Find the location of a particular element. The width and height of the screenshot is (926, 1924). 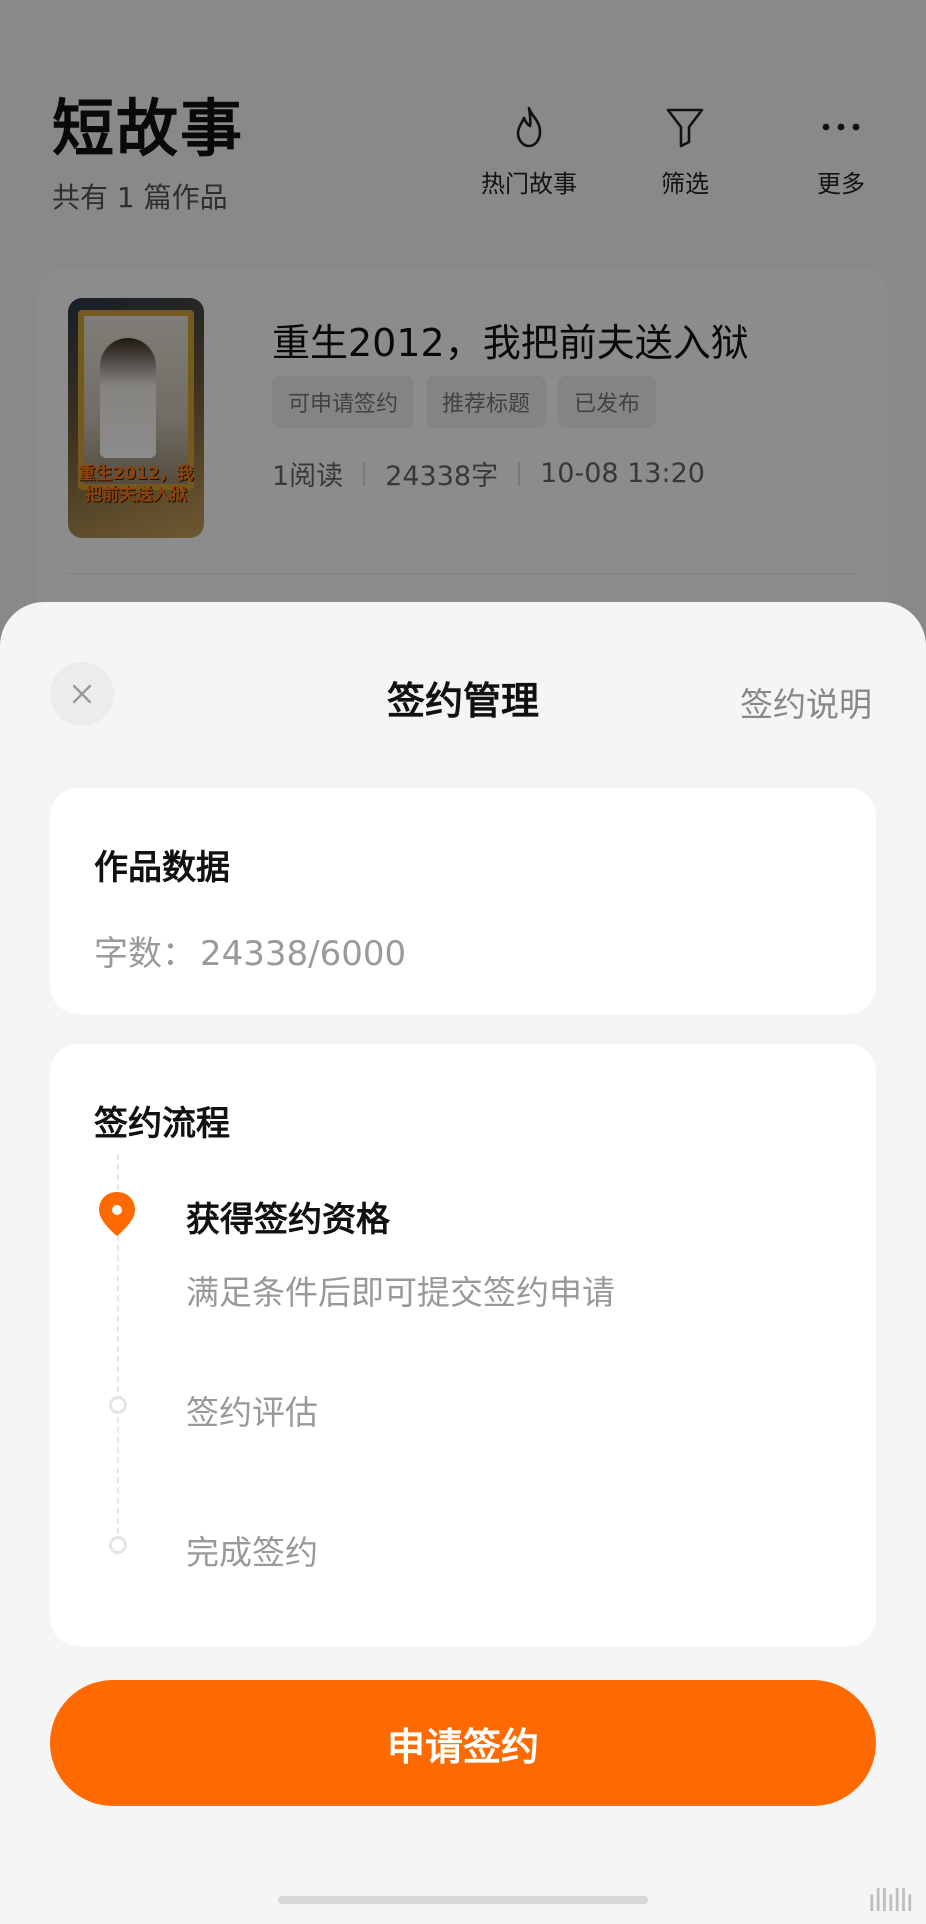

step-get-eligibility-desc: 满足条件后即可提交签约申请 is located at coordinates (400, 1292).